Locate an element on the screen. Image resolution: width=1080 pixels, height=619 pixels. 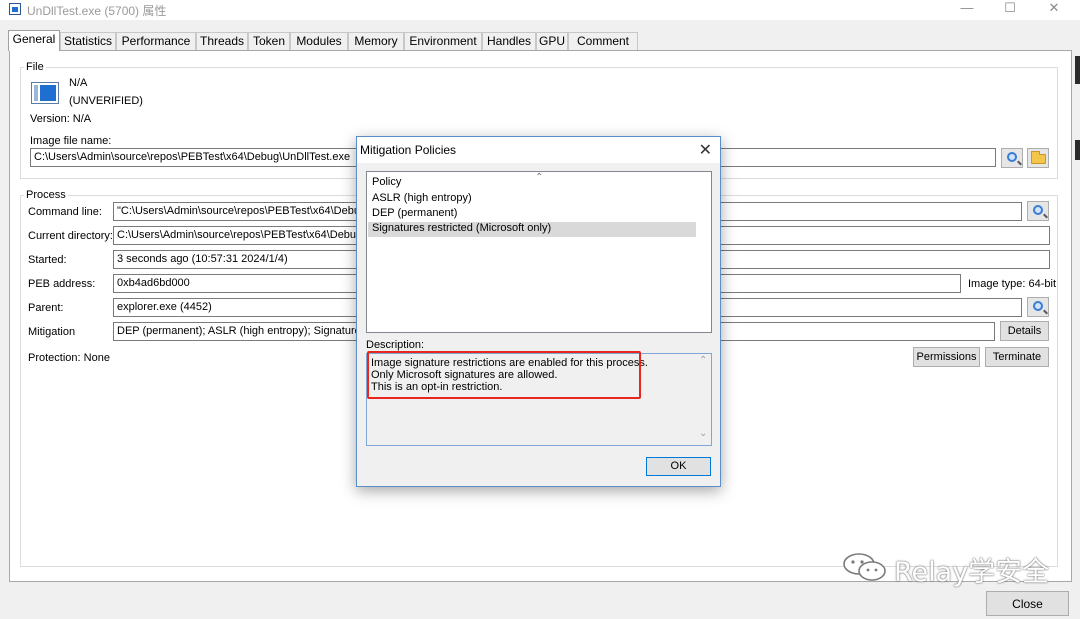
peb-address-label: PEB address: is located at coordinates (62, 284).